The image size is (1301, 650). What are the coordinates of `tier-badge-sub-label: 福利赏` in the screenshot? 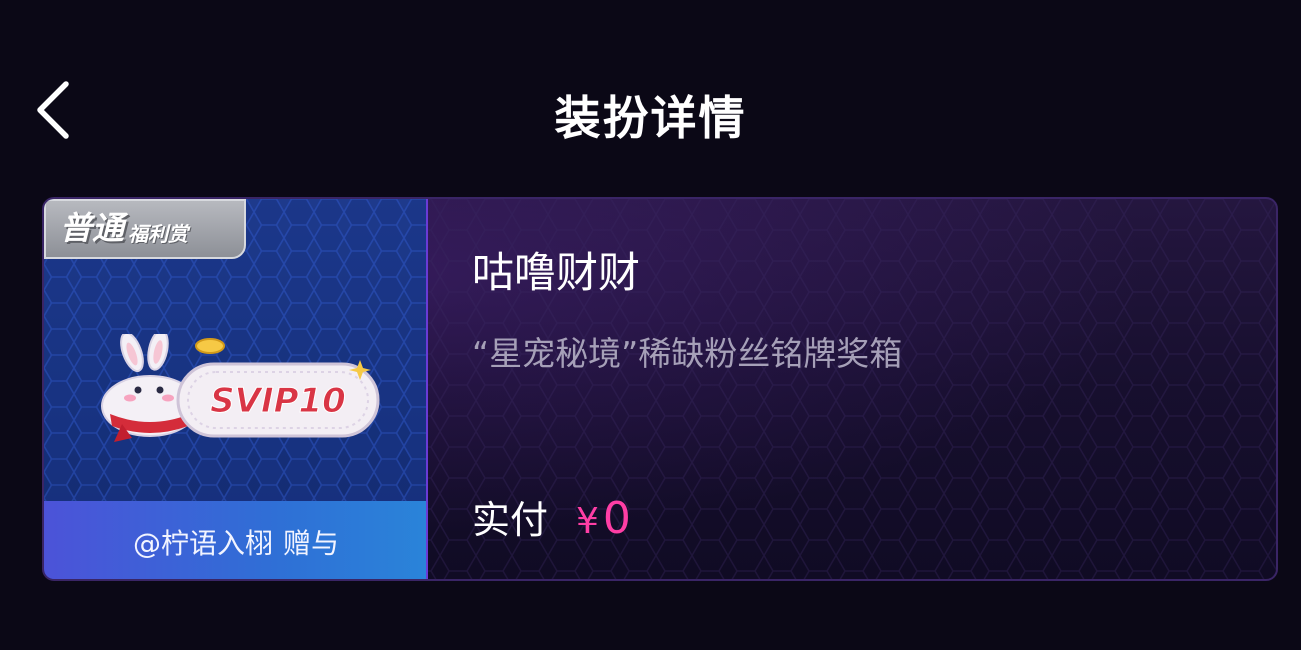 It's located at (158, 234).